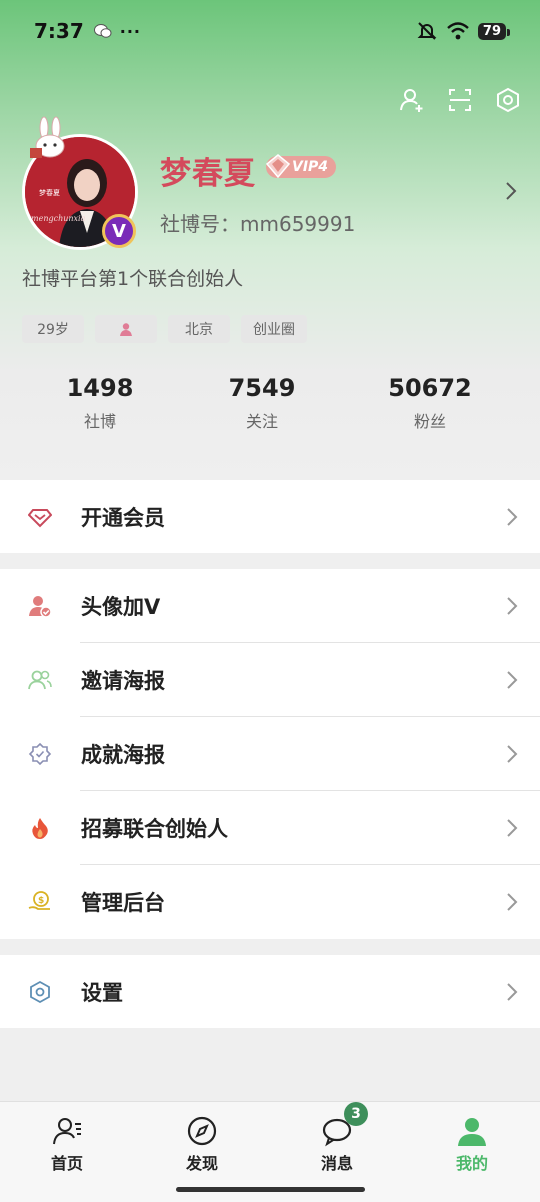  Describe the element at coordinates (40, 607) in the screenshot. I see `user-verified-icon` at that location.